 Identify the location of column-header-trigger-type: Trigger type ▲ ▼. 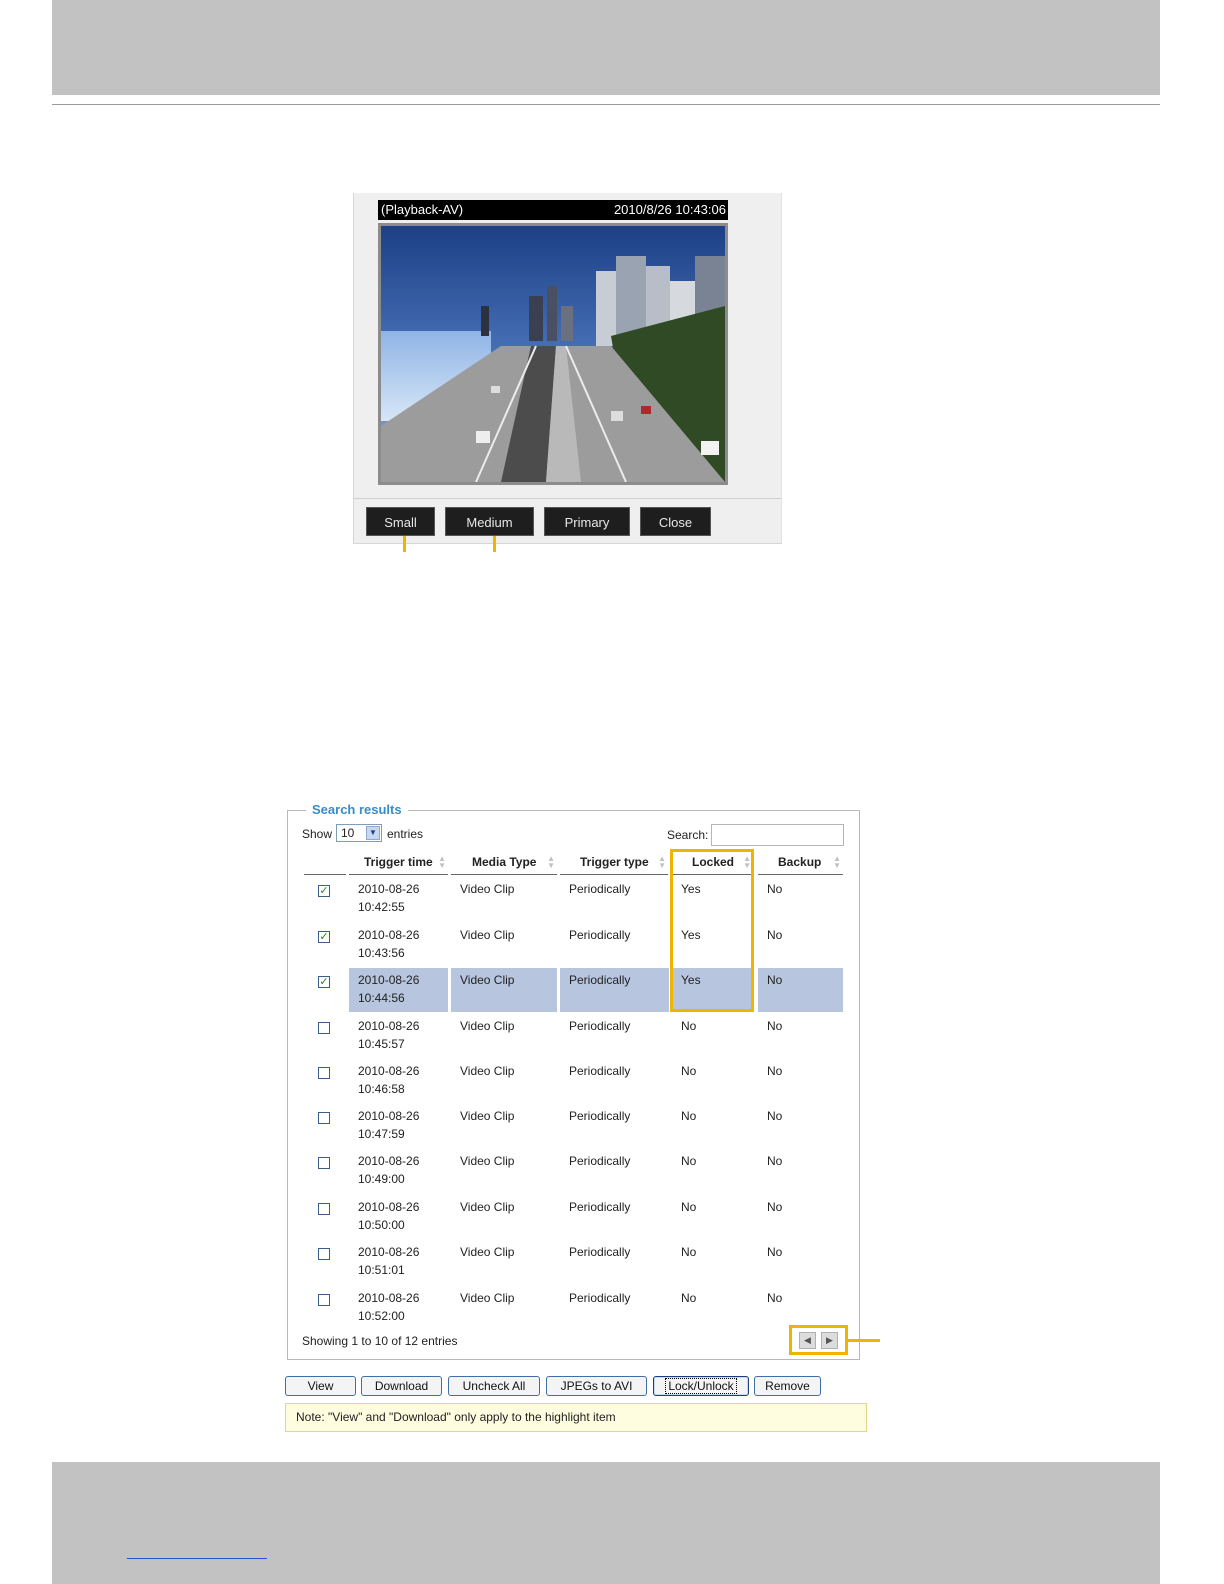
(614, 863).